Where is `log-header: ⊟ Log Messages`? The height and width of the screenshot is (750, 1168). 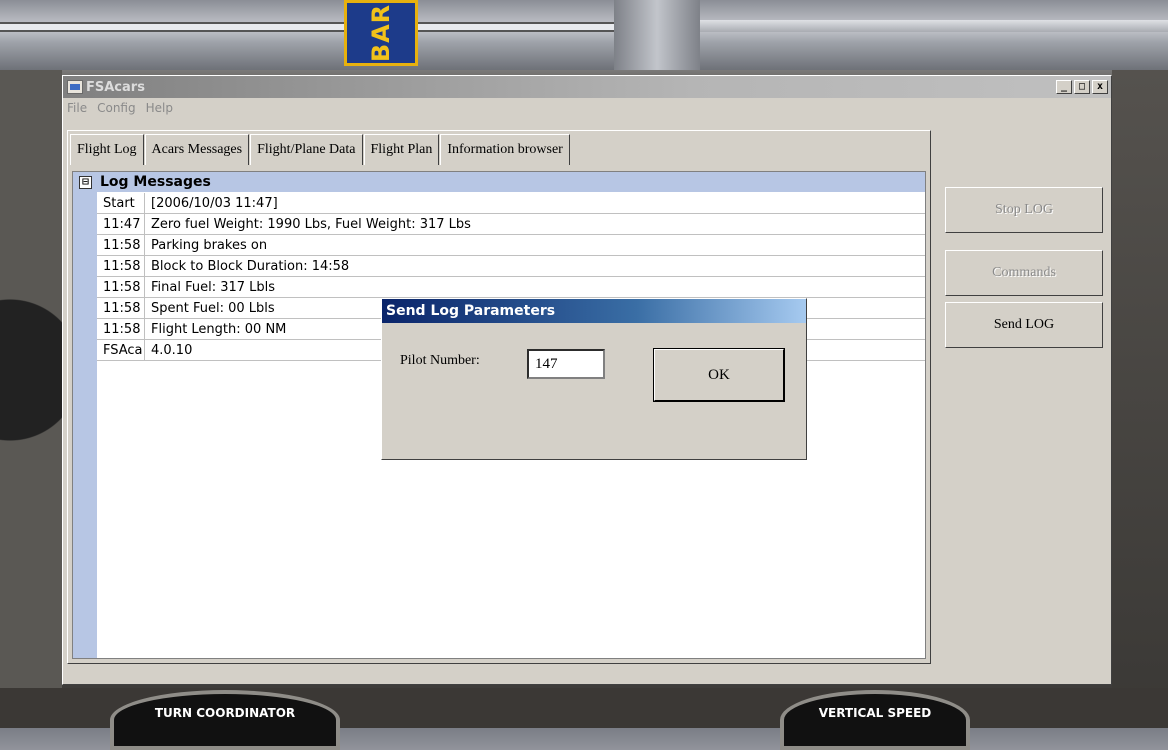
log-header: ⊟ Log Messages is located at coordinates (499, 182).